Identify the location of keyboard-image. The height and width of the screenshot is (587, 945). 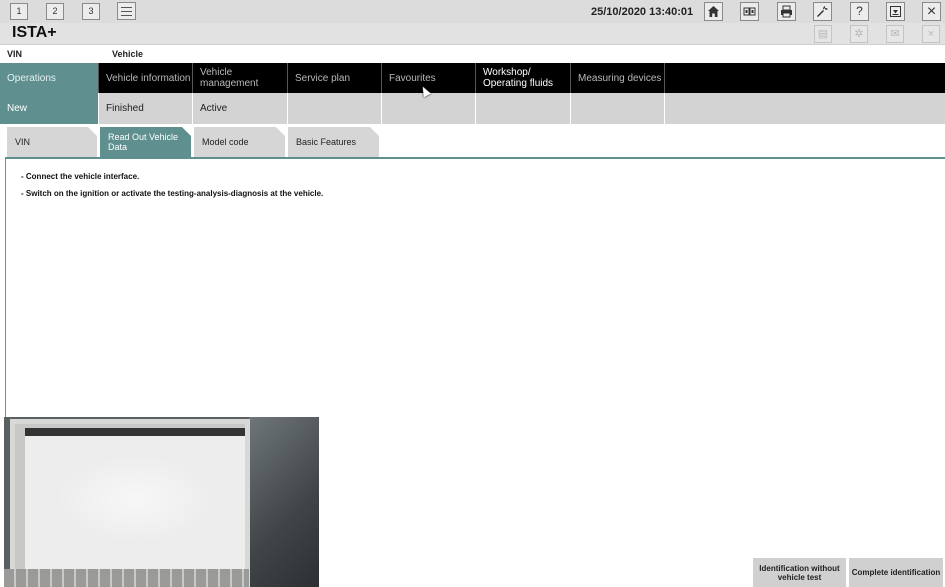
(126, 578).